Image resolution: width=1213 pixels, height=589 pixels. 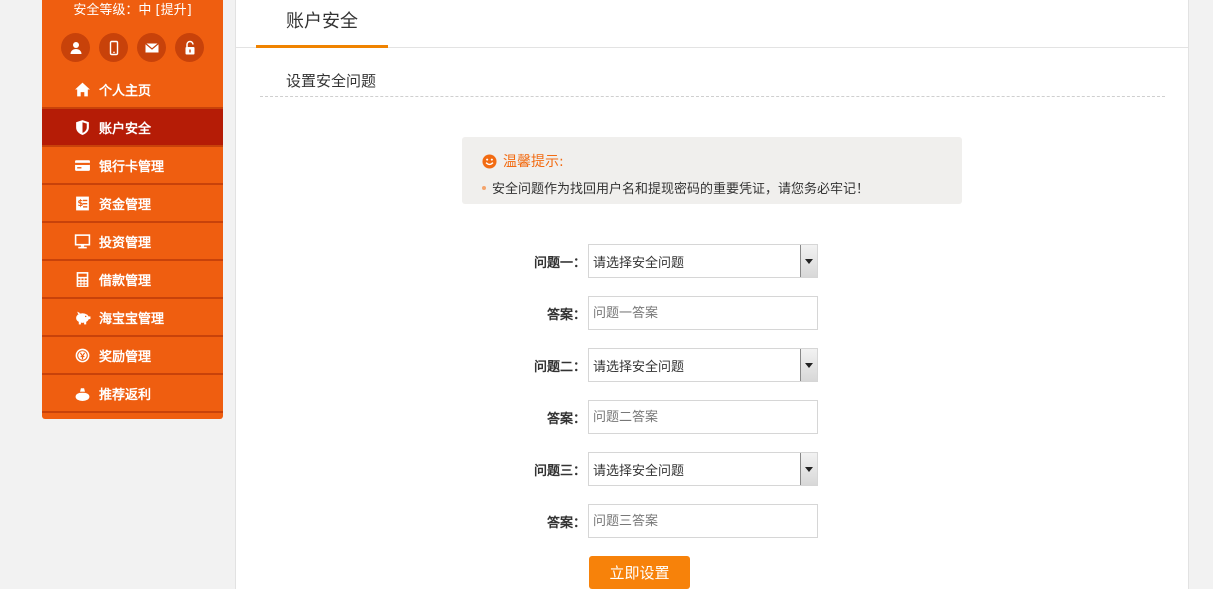 I want to click on sidebar-item-loan: 借款管理, so click(x=132, y=280).